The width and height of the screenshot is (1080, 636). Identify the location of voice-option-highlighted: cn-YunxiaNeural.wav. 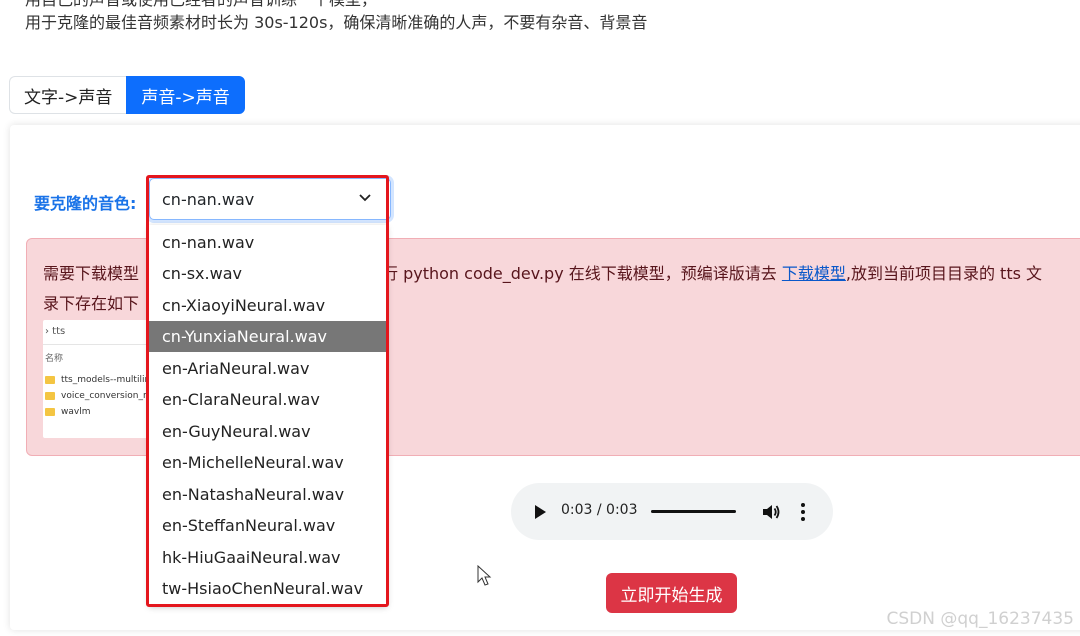
(268, 336).